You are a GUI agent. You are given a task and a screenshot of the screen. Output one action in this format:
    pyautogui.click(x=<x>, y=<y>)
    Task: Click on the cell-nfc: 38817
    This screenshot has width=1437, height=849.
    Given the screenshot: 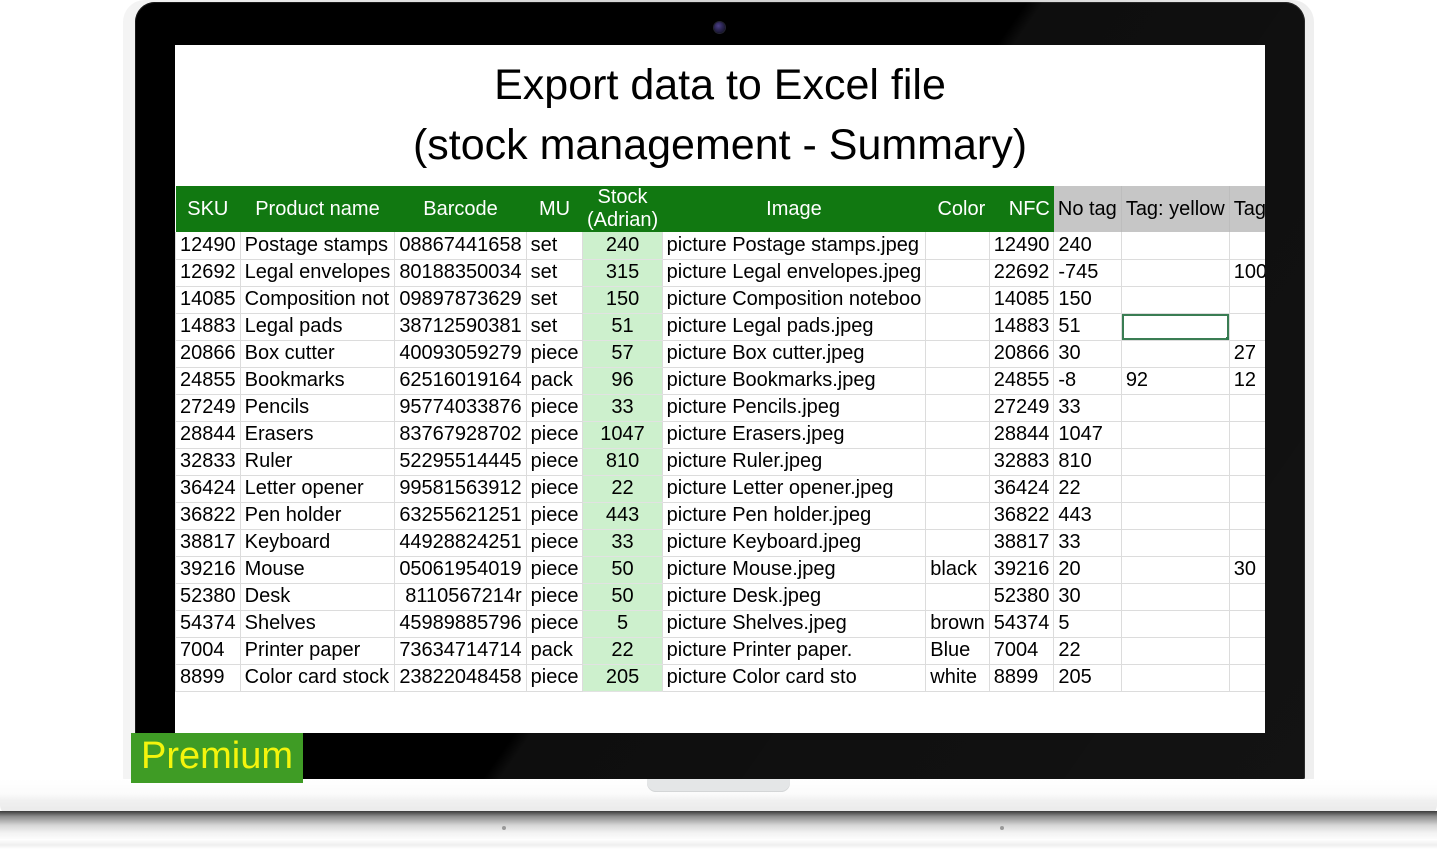 What is the action you would take?
    pyautogui.click(x=1022, y=543)
    